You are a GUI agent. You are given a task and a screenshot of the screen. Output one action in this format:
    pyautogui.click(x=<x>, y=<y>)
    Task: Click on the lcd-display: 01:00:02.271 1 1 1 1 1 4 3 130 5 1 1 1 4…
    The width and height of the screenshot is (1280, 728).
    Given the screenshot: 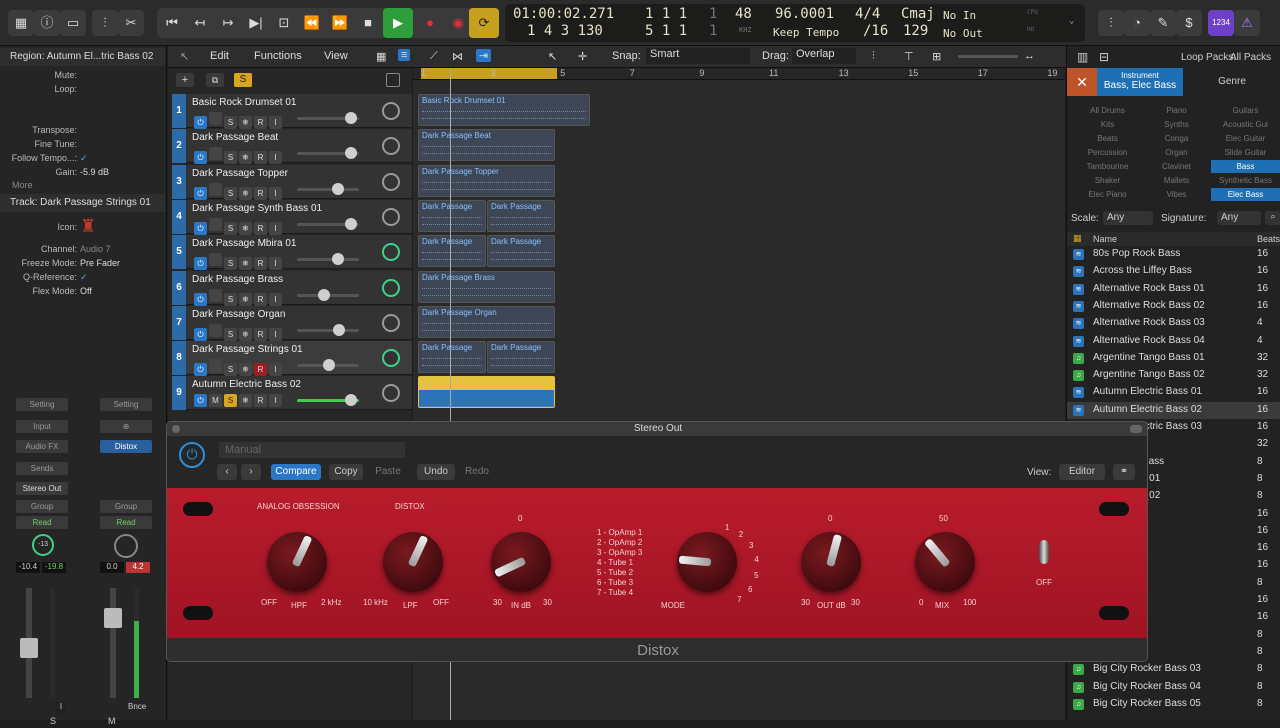 What is the action you would take?
    pyautogui.click(x=795, y=23)
    